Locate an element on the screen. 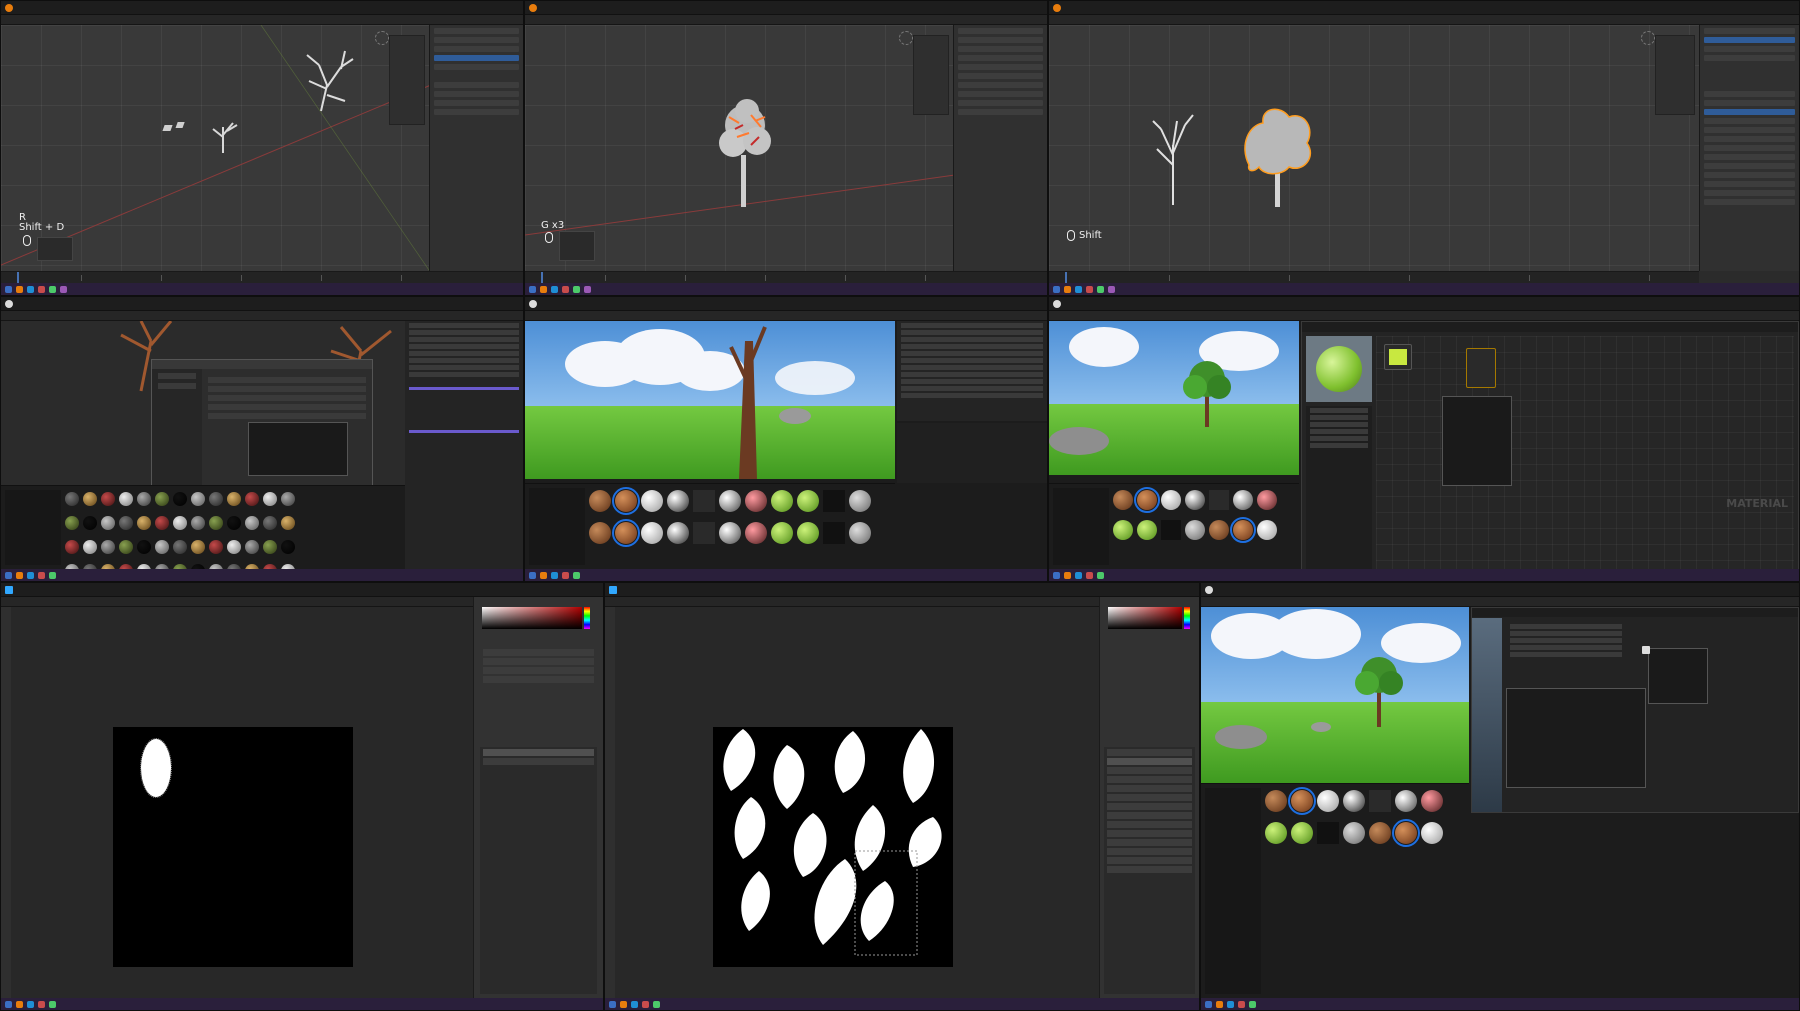  operator-panel is located at coordinates (577, 246).